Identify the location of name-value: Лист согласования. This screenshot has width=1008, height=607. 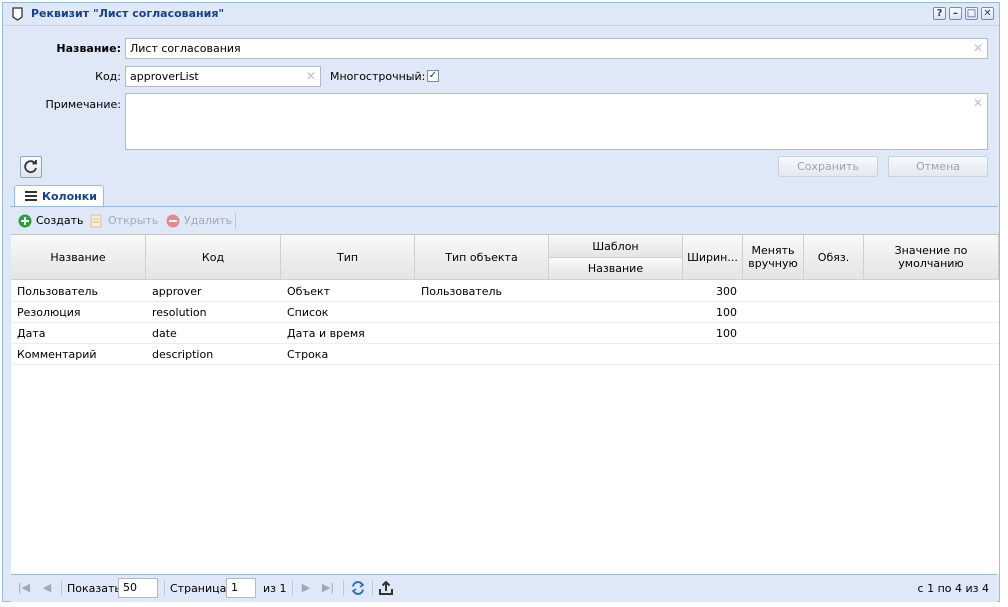
(185, 48).